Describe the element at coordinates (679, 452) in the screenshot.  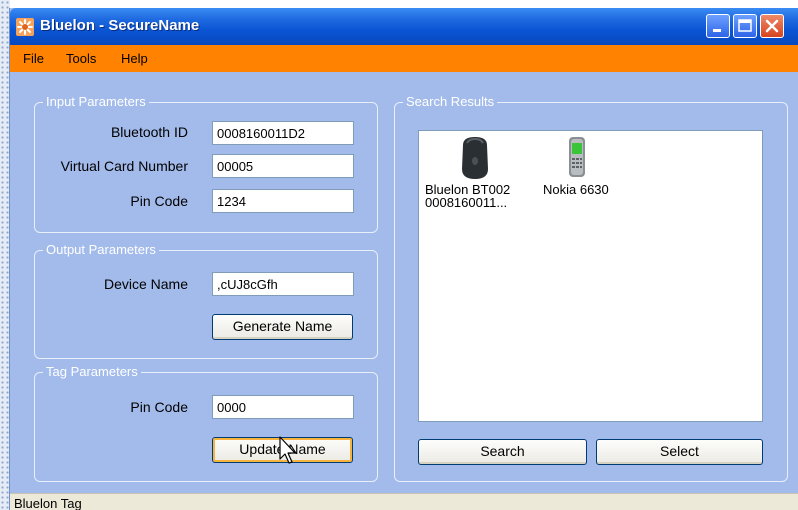
I see `select-button: Select` at that location.